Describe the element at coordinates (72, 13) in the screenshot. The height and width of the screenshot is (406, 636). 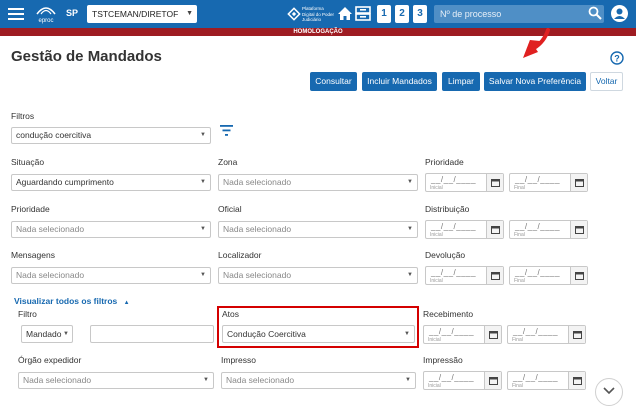
I see `region-label: SP` at that location.